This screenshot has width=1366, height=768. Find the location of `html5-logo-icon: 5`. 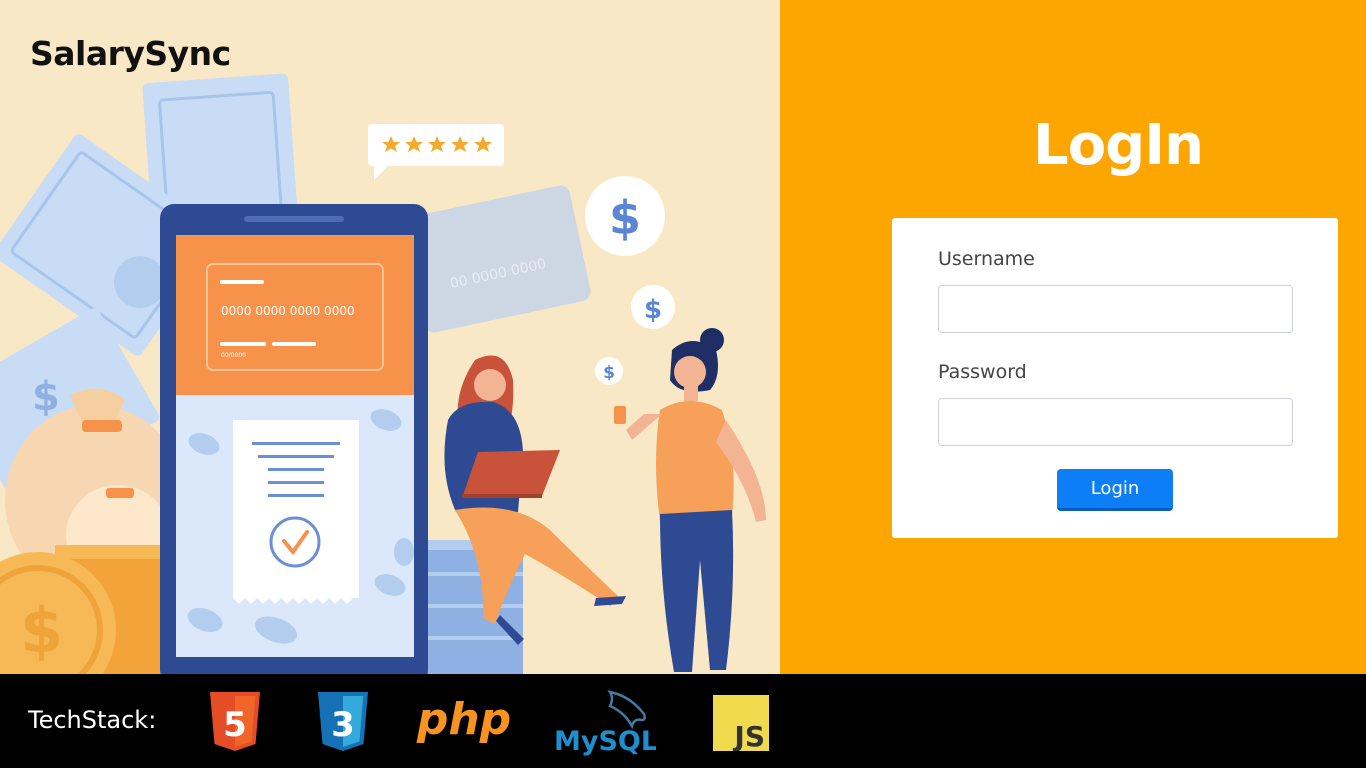

html5-logo-icon: 5 is located at coordinates (235, 721).